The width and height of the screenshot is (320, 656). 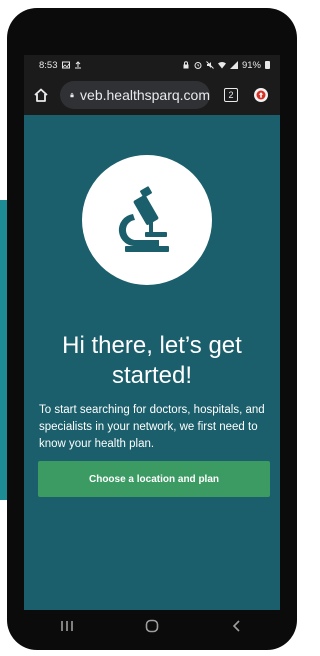 What do you see at coordinates (233, 65) in the screenshot?
I see `signal-icon` at bounding box center [233, 65].